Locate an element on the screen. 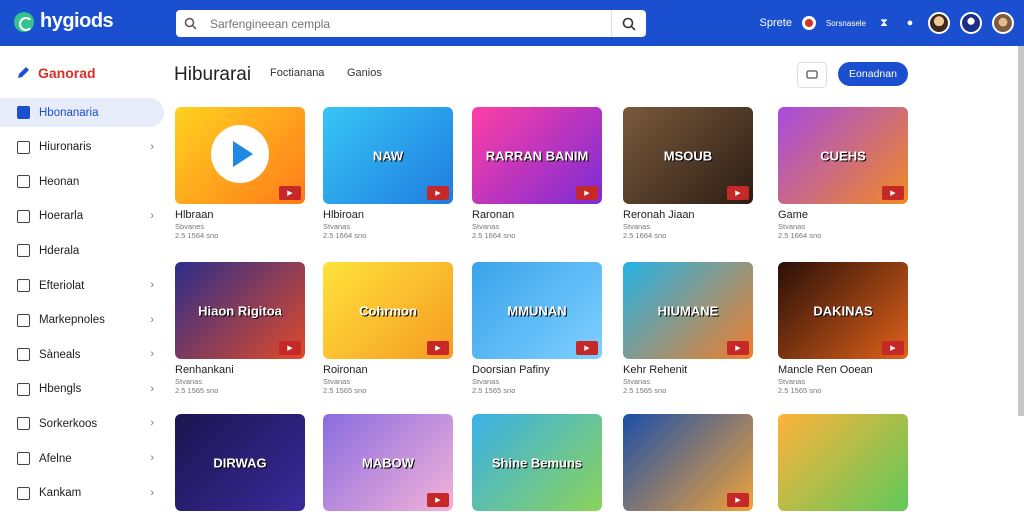  tab-first: Foctianana is located at coordinates (297, 73).